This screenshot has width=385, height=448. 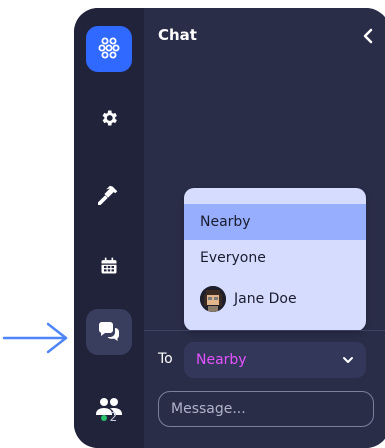 I want to click on hammer-icon, so click(x=109, y=194).